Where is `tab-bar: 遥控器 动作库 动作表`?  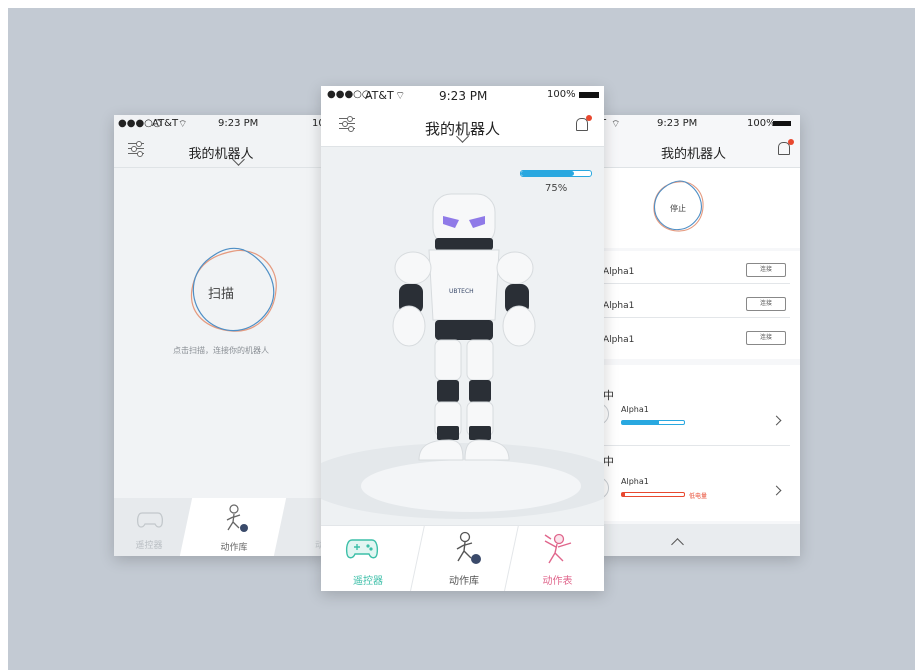 tab-bar: 遥控器 动作库 动作表 is located at coordinates (462, 558).